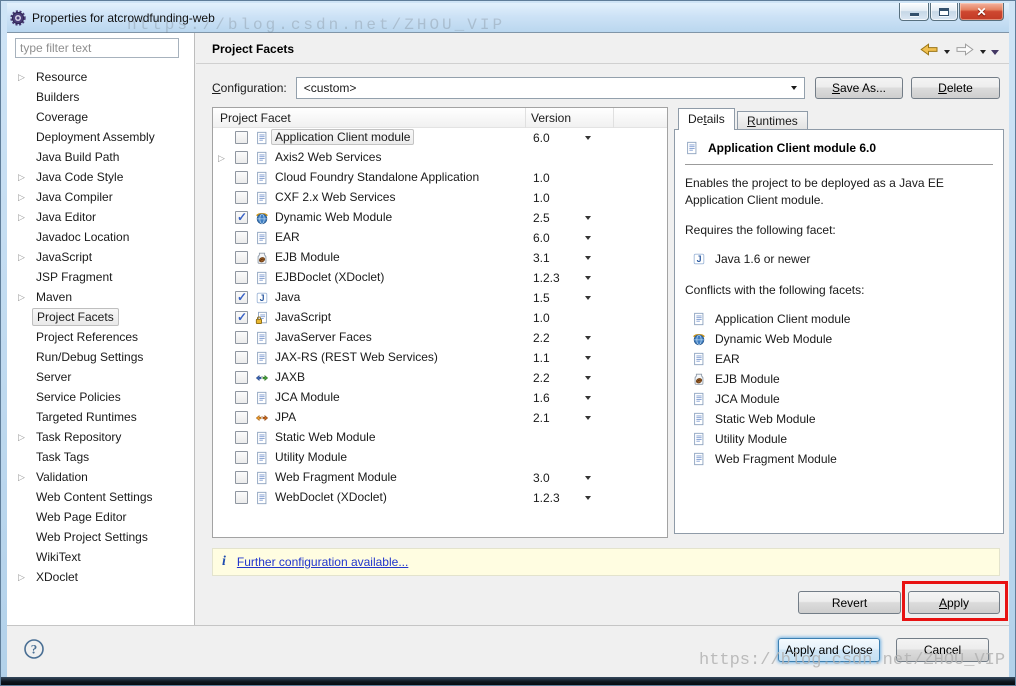 The height and width of the screenshot is (686, 1016). I want to click on sidebar-item: Server, so click(100, 377).